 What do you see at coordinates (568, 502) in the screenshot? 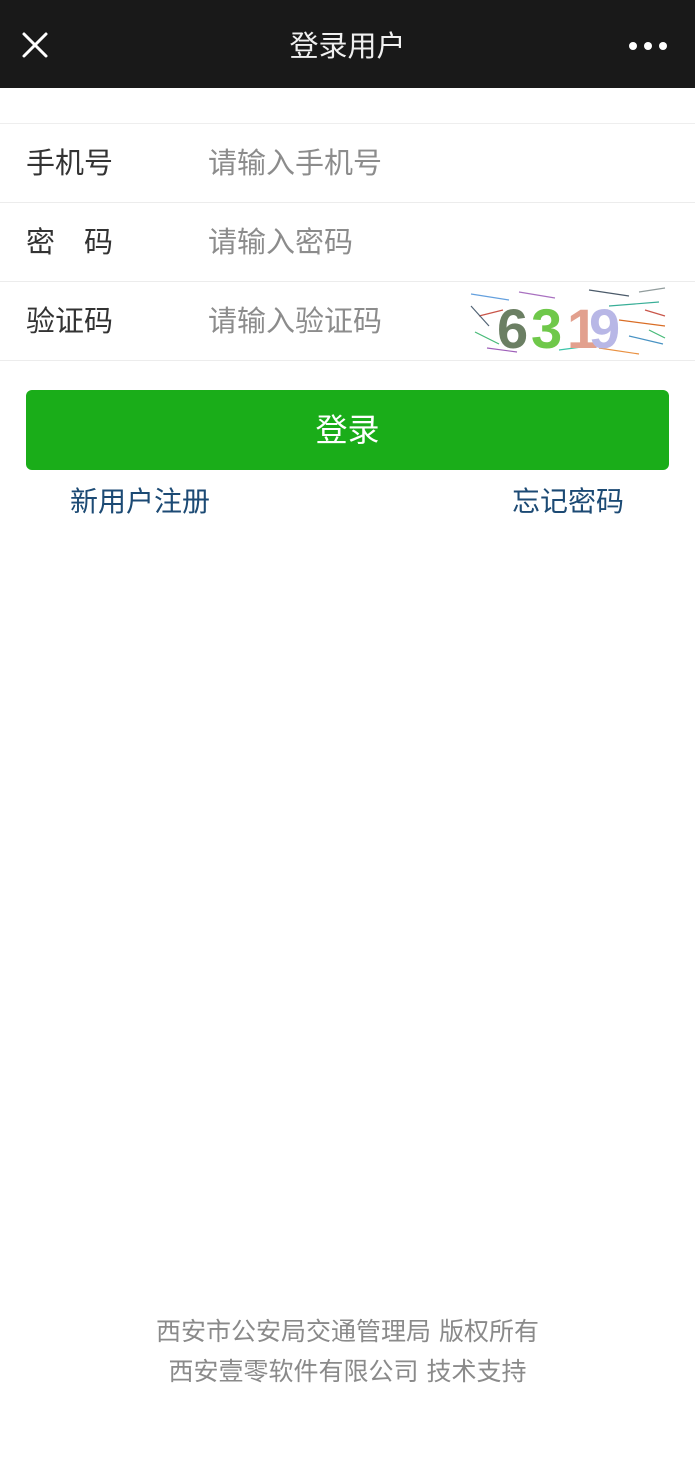
I see `forgot-password-link: 忘记密码` at bounding box center [568, 502].